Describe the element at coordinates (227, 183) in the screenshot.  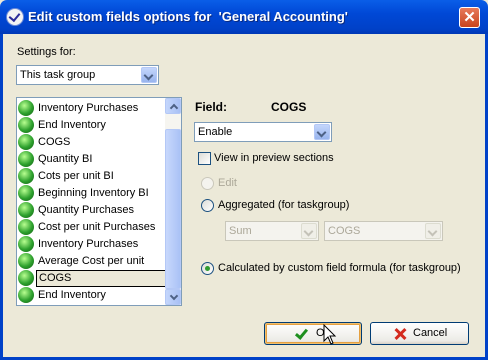
I see `edit-label: Edit` at that location.